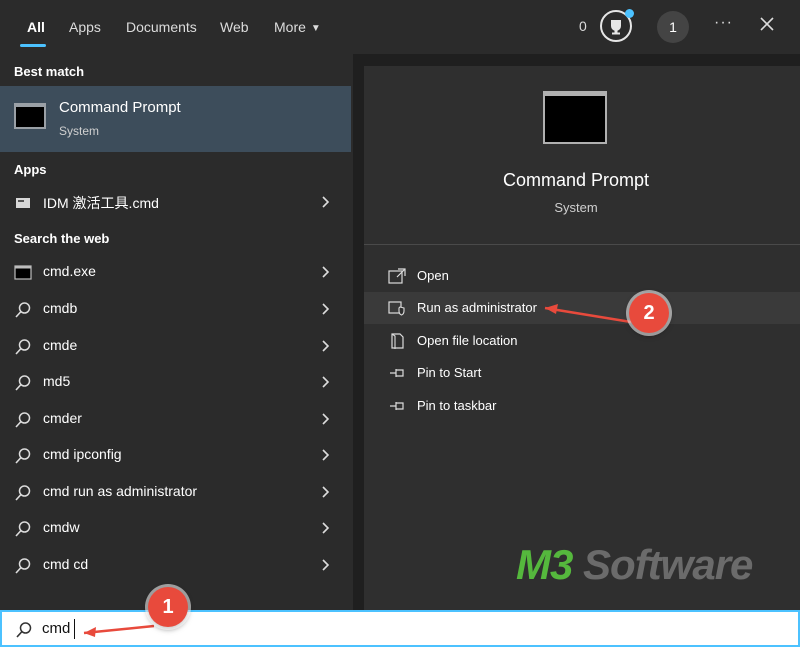 The image size is (800, 647). I want to click on open-icon, so click(397, 276).